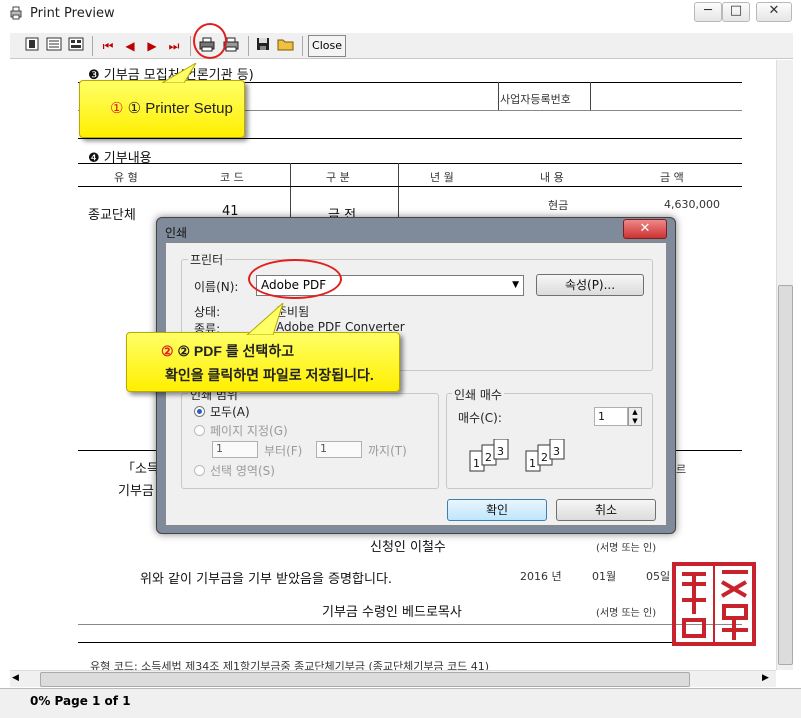 This screenshot has height=718, width=801. I want to click on cert-day: 05일, so click(658, 576).